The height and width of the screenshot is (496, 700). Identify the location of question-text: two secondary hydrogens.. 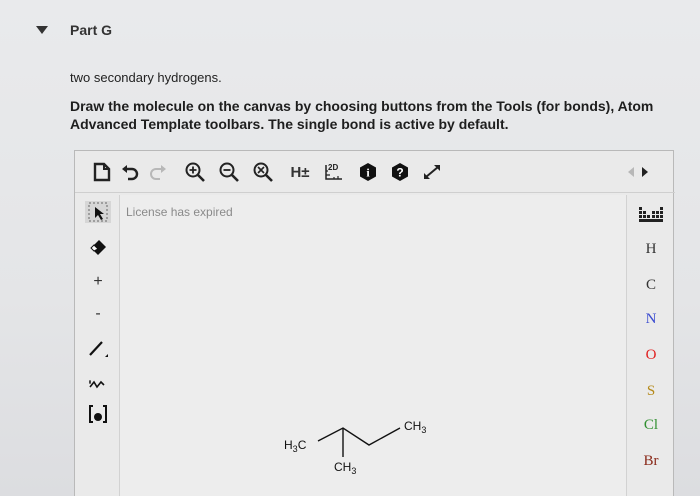
(146, 77).